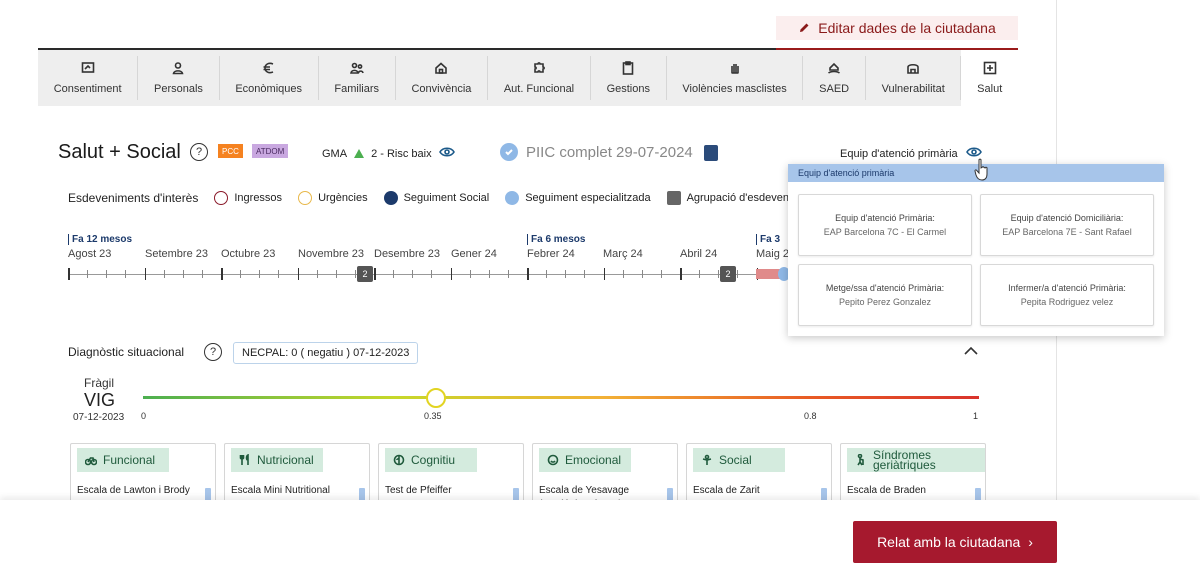  What do you see at coordinates (390, 198) in the screenshot?
I see `dot-navy-icon` at bounding box center [390, 198].